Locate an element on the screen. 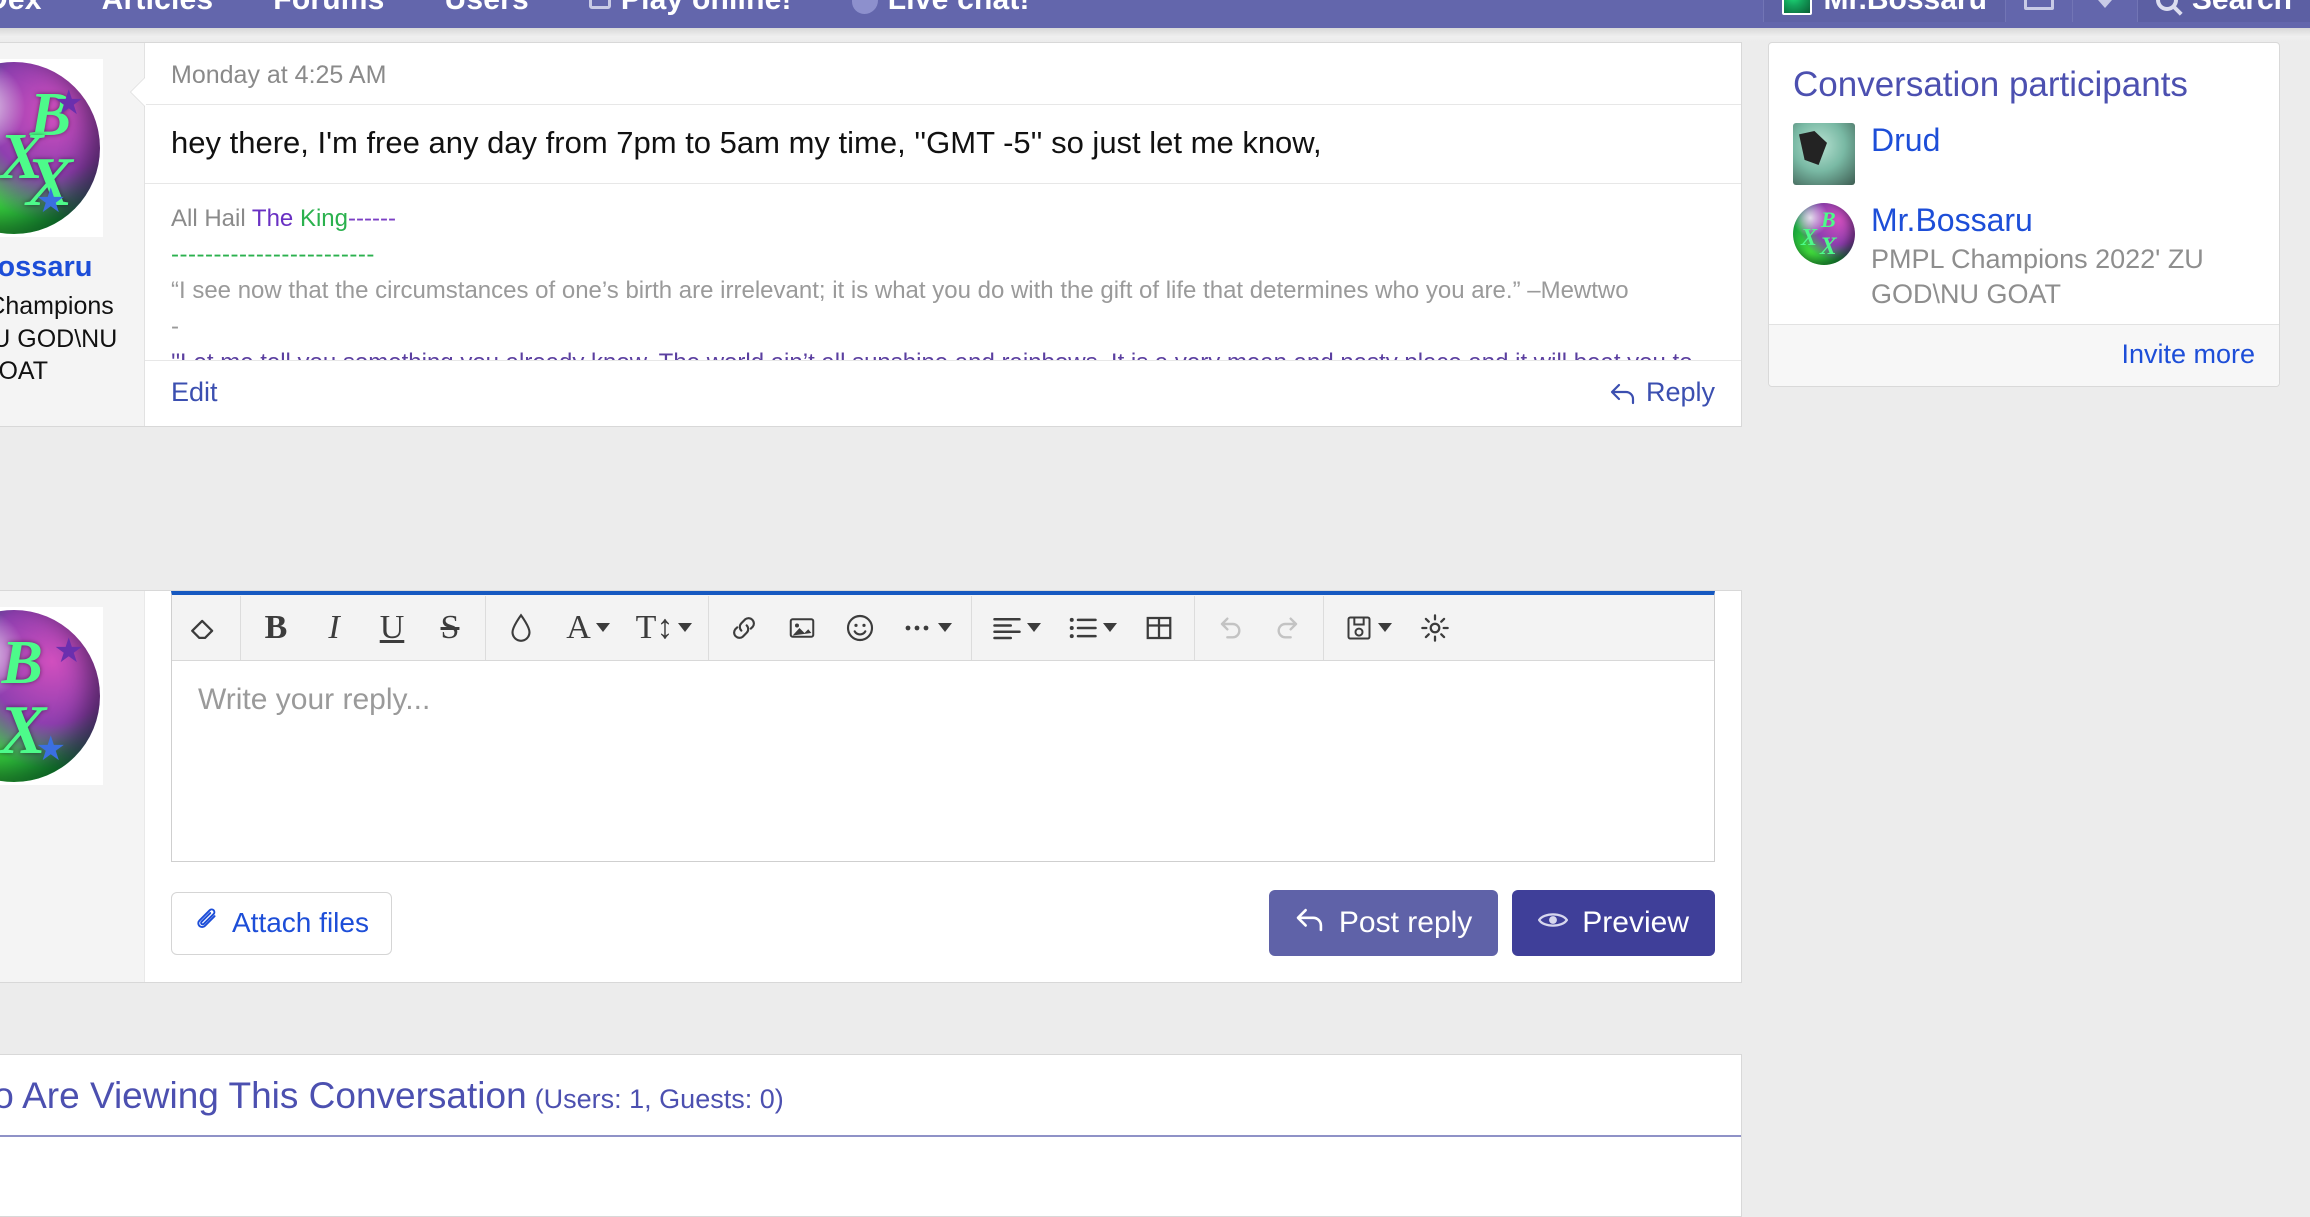 Image resolution: width=2310 pixels, height=1217 pixels. message-actions: Edit Reply is located at coordinates (943, 393).